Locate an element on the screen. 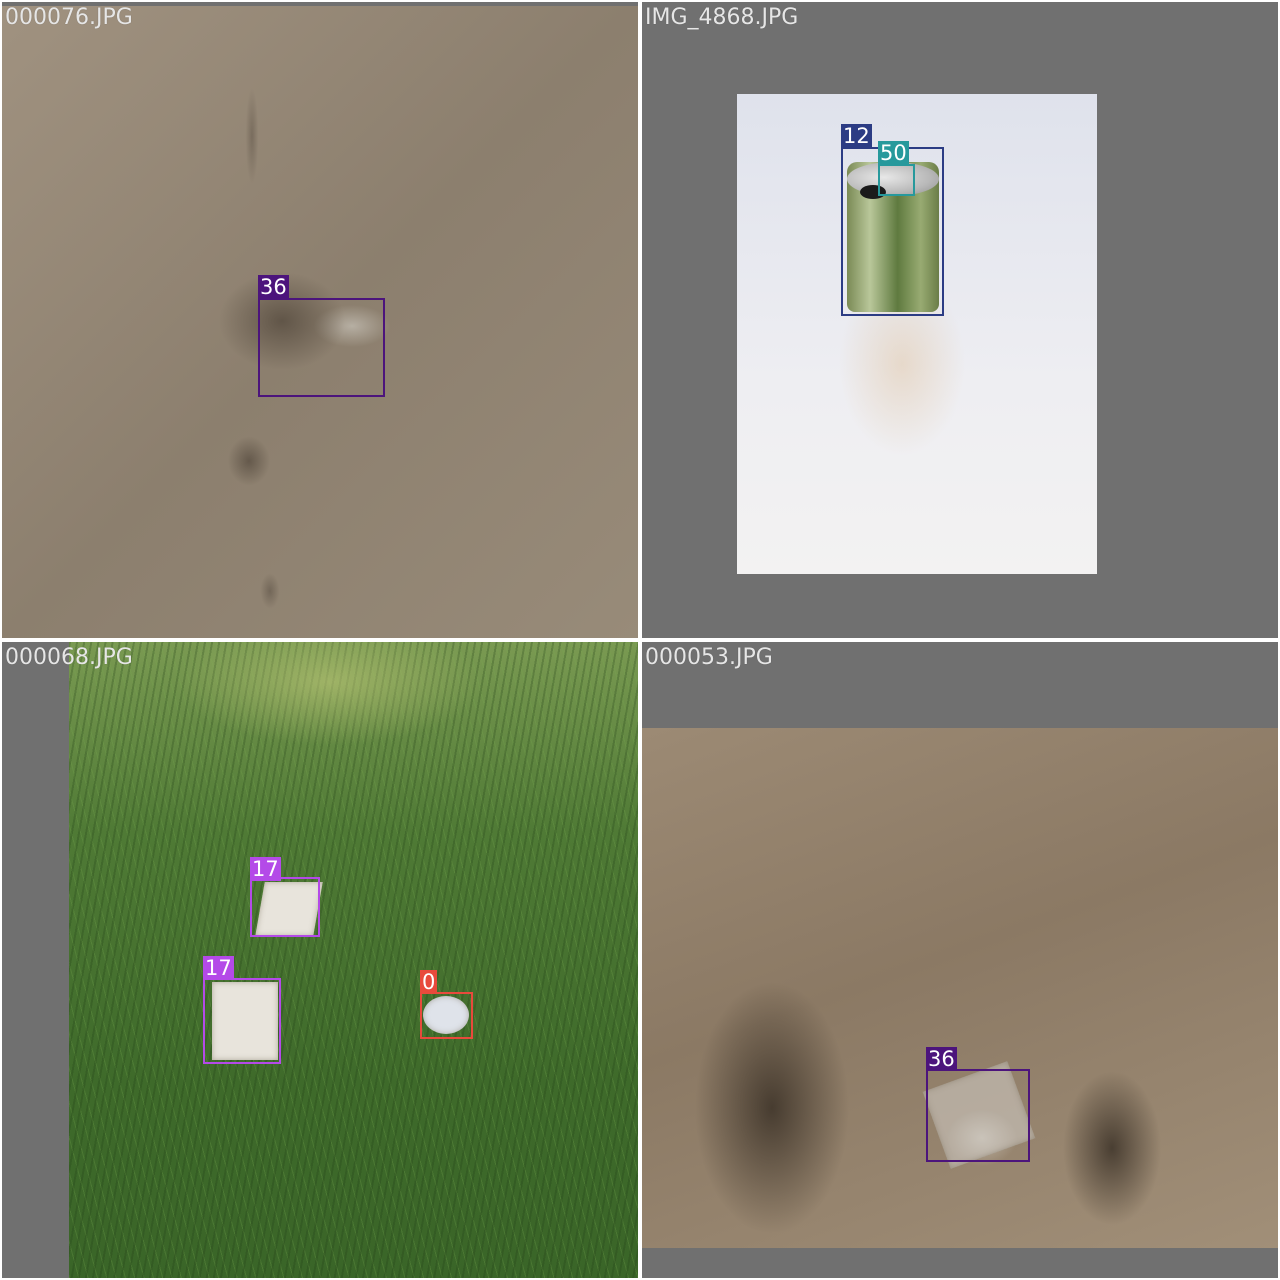 The height and width of the screenshot is (1280, 1280). filename-label: 000076.JPG is located at coordinates (69, 17).